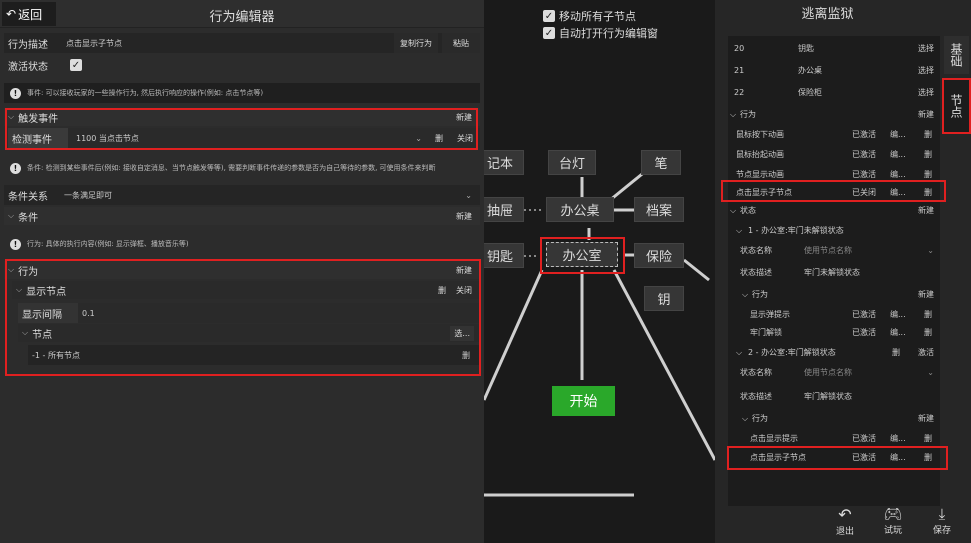 The width and height of the screenshot is (971, 543). I want to click on behavior-state: 已关闭, so click(864, 192).